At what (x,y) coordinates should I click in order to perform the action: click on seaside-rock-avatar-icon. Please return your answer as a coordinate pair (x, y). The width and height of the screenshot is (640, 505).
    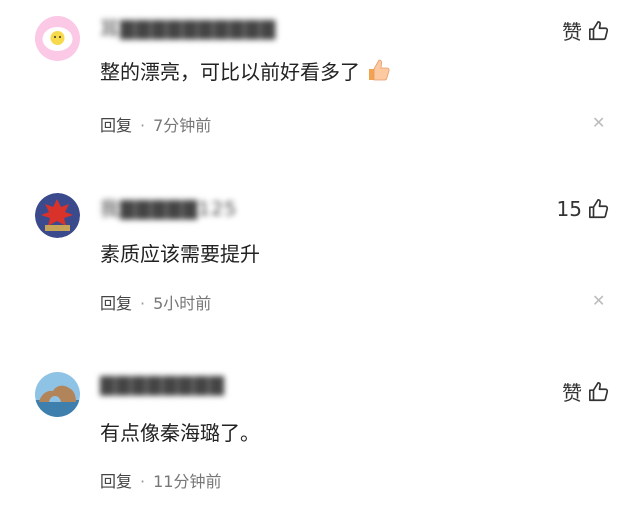
    Looking at the image, I should click on (57, 394).